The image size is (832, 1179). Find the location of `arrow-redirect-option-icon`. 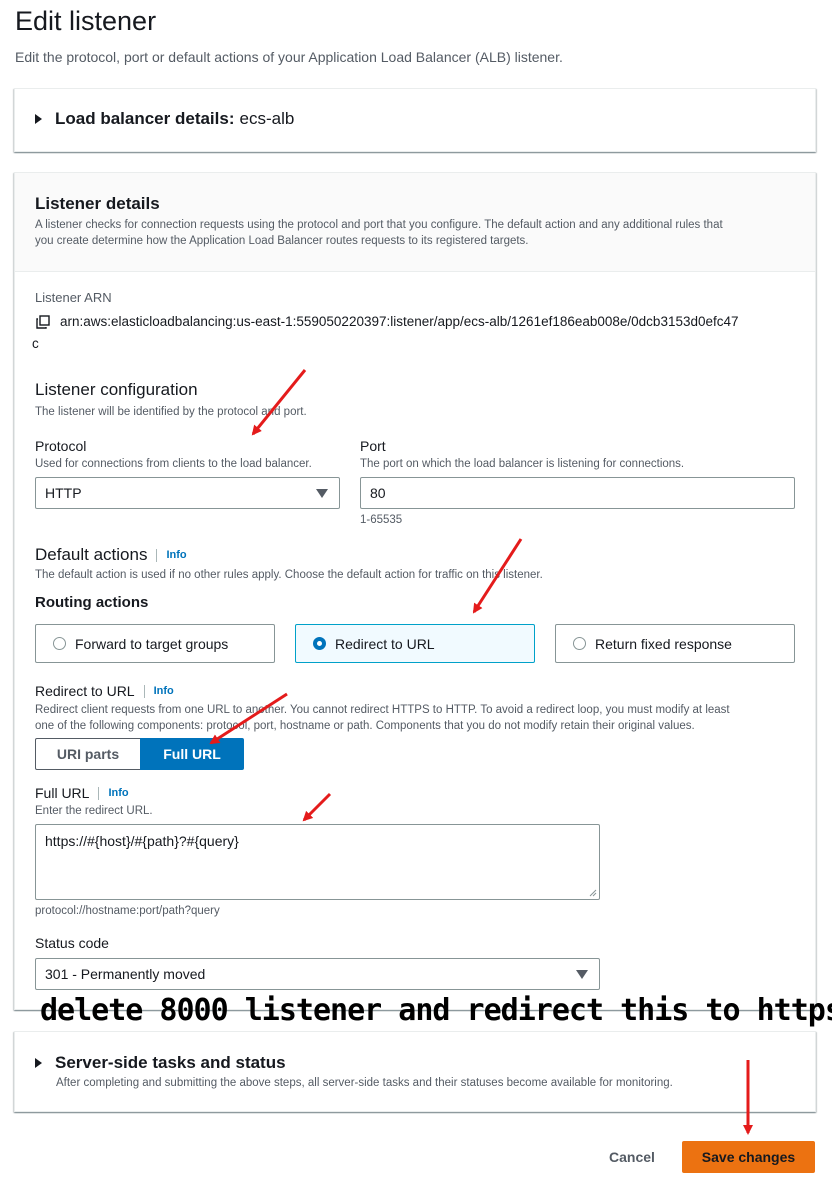

arrow-redirect-option-icon is located at coordinates (497, 576).